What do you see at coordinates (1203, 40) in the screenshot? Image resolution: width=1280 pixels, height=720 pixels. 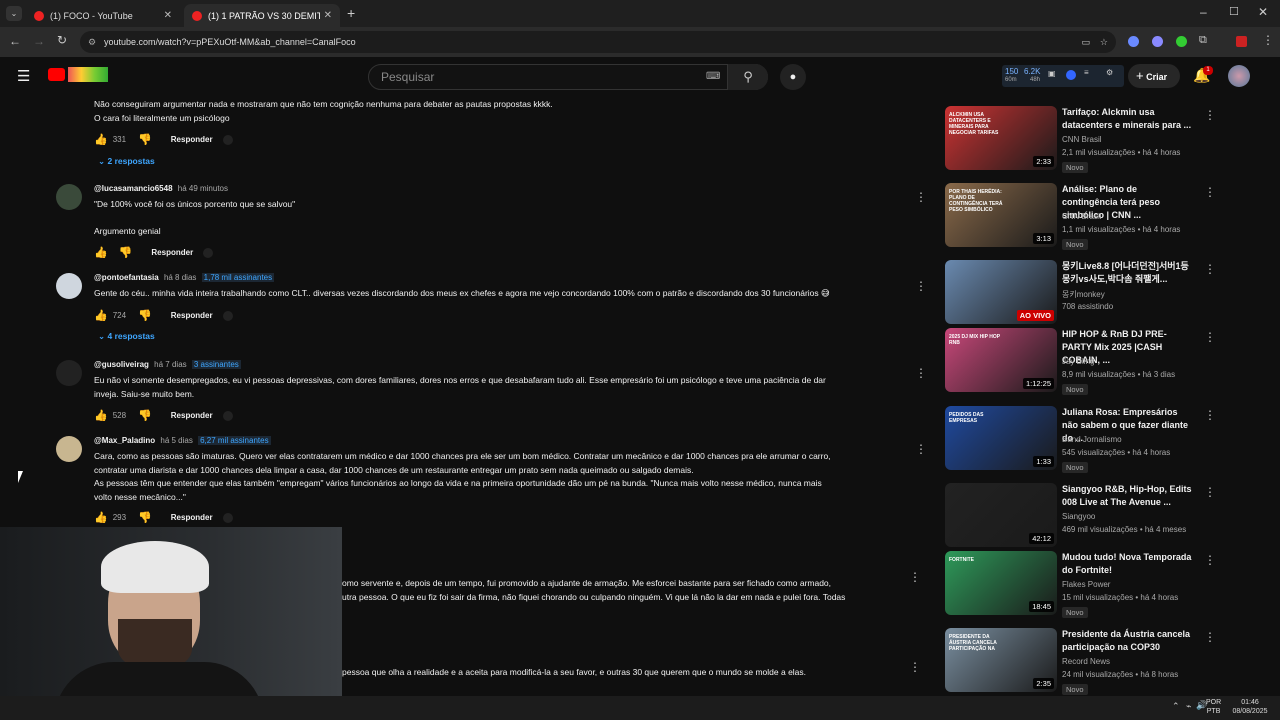 I see `extensions-puzzle-icon: ⧉` at bounding box center [1203, 40].